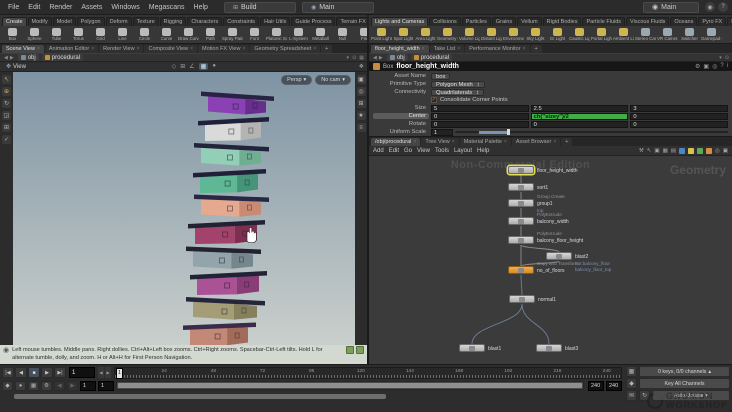  What do you see at coordinates (457, 92) in the screenshot?
I see `param-dropdown: Quadrilaterals ↕` at bounding box center [457, 92].